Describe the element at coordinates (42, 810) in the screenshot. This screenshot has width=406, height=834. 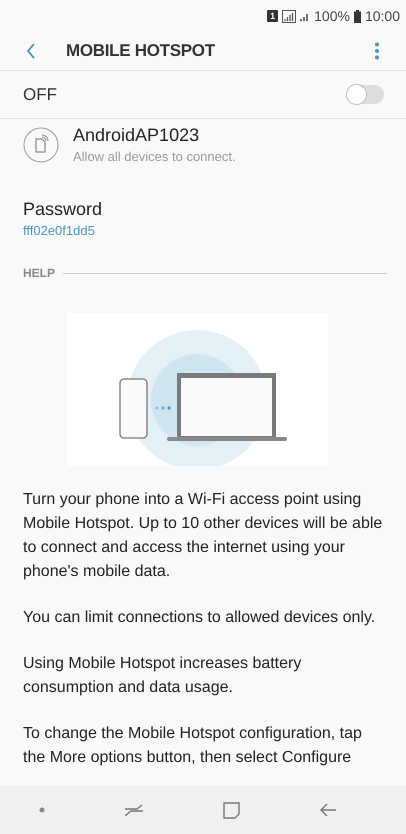
I see `dot-icon` at that location.